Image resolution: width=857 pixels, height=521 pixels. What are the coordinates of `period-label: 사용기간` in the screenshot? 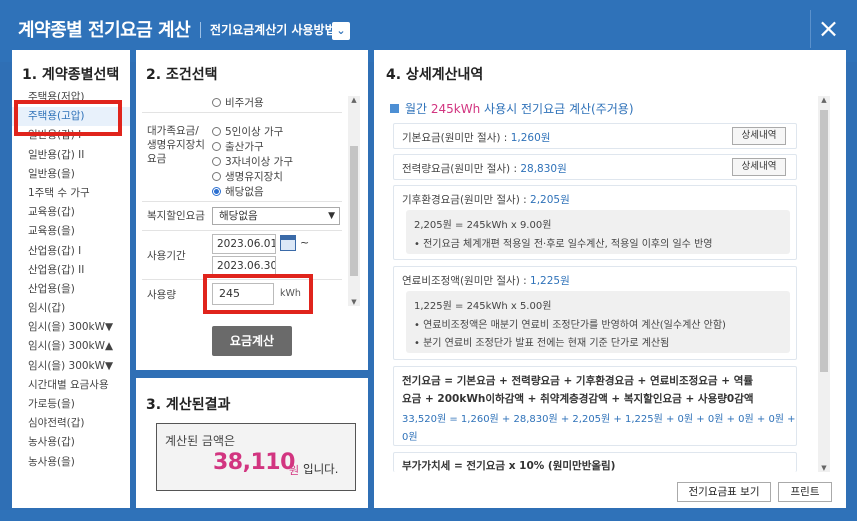 It's located at (166, 256).